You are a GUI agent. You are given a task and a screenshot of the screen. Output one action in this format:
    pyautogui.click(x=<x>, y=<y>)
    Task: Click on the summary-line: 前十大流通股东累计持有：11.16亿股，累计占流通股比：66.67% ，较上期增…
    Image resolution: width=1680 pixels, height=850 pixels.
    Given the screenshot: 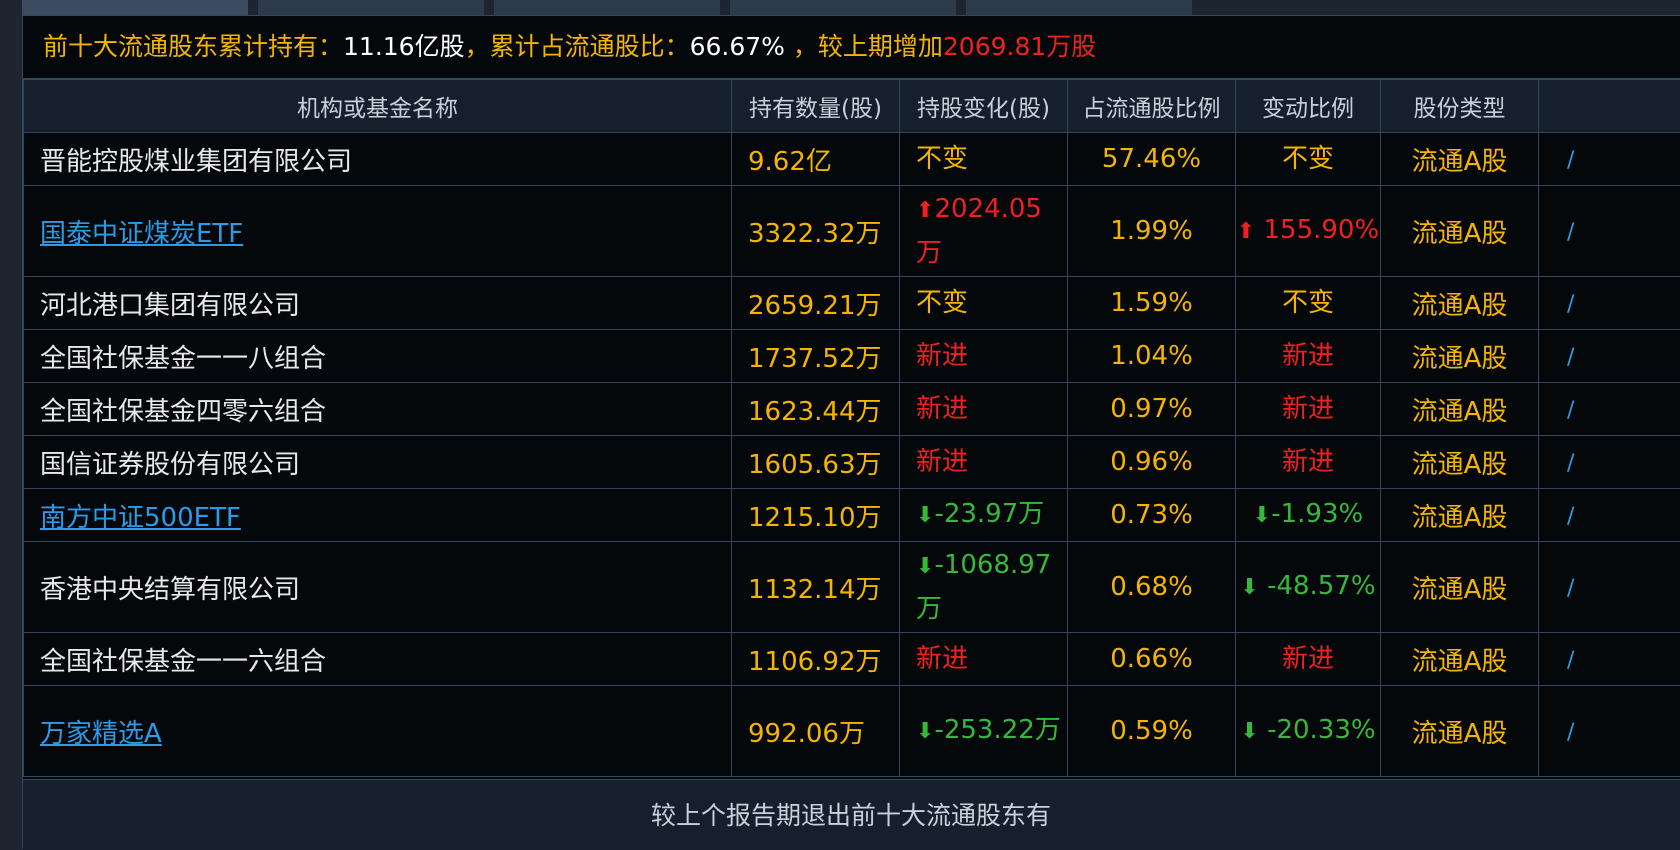 What is the action you would take?
    pyautogui.click(x=851, y=47)
    